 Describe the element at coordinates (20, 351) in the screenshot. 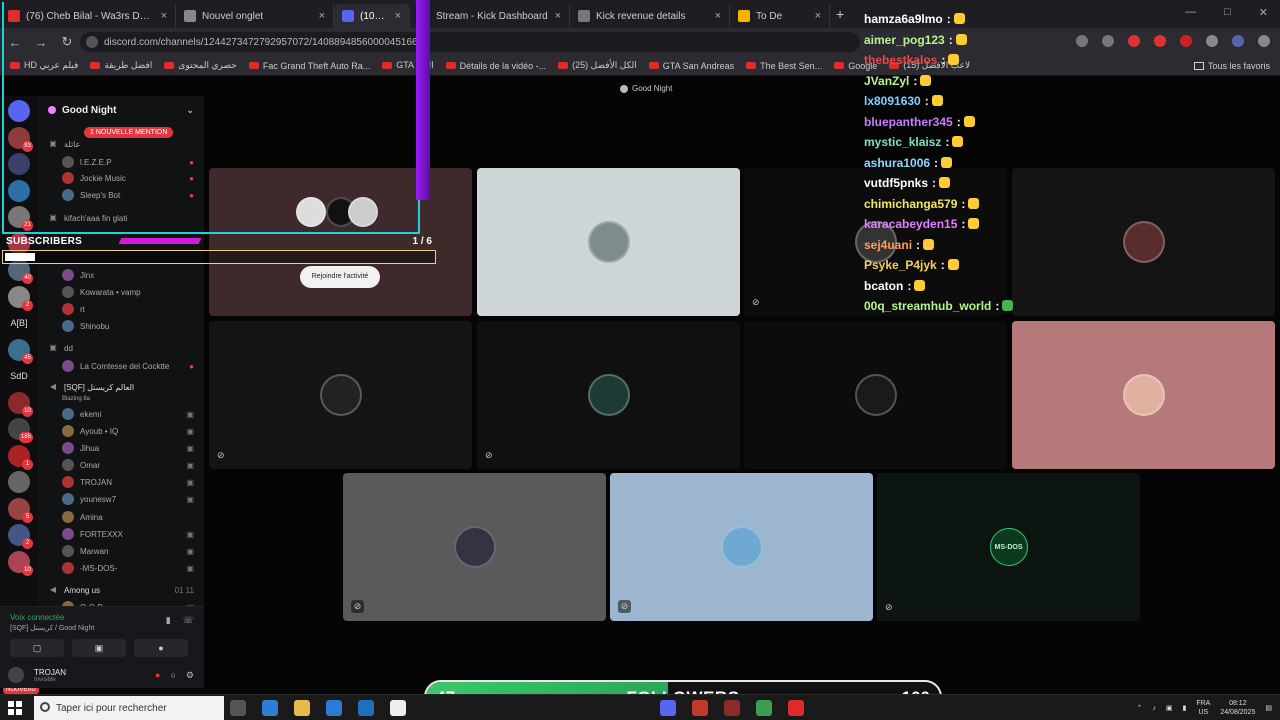

I see `server-icon: 45` at that location.